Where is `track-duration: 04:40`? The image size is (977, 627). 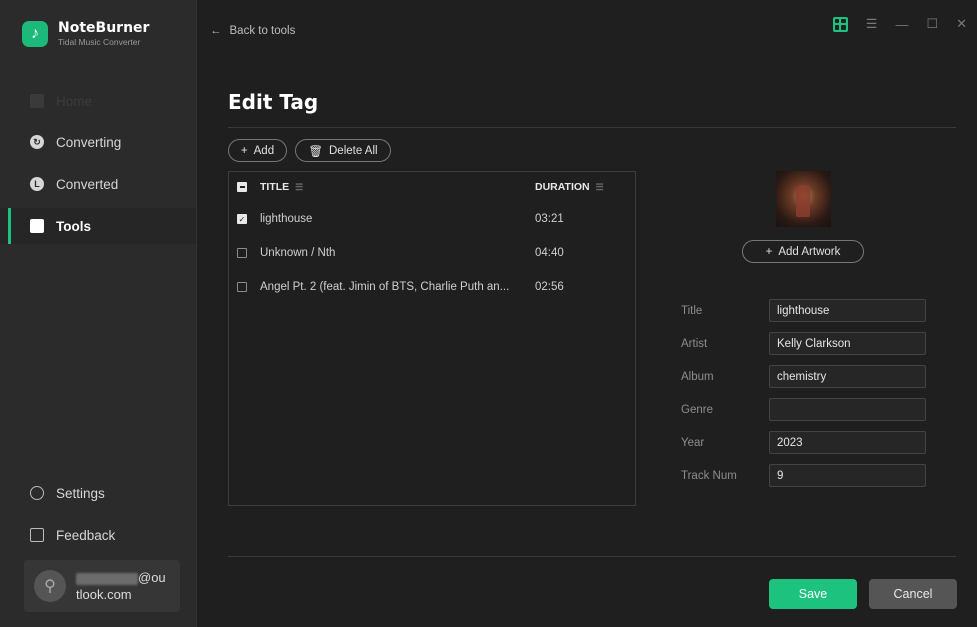
track-duration: 04:40 is located at coordinates (549, 253).